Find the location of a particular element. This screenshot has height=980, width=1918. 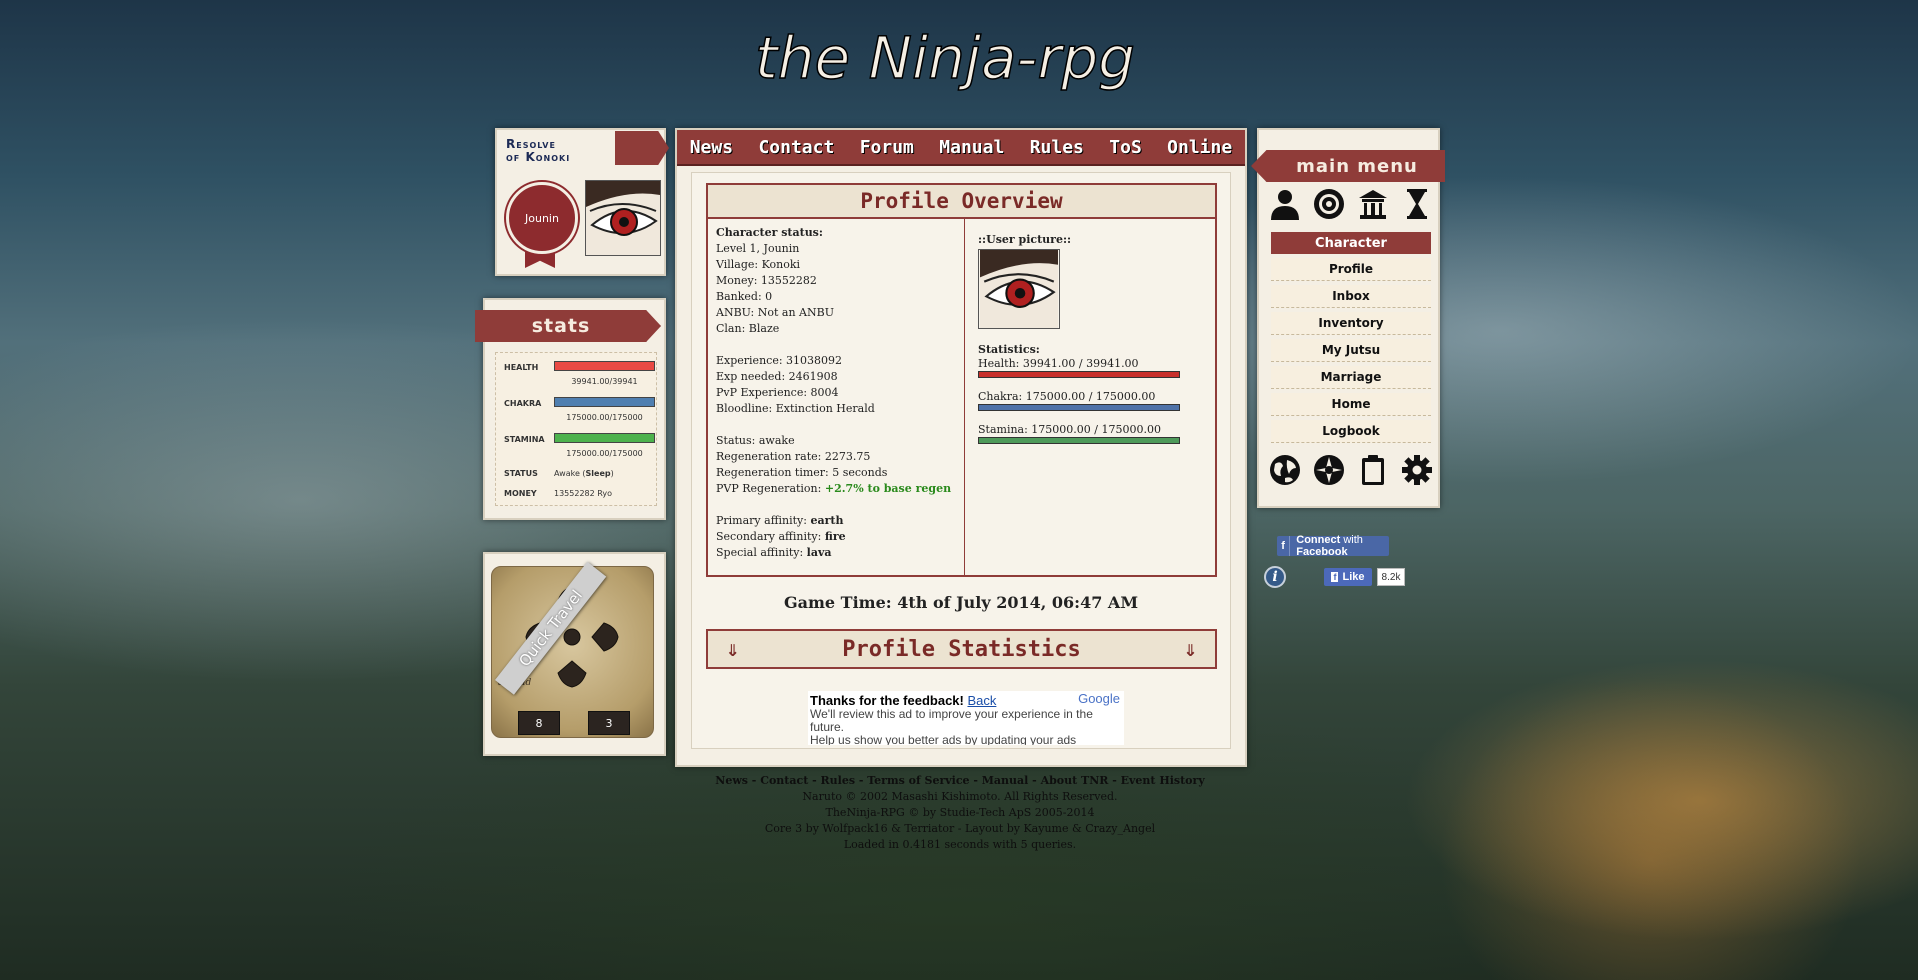

pvp-experience: PvP Experience: 8004 is located at coordinates (777, 392).